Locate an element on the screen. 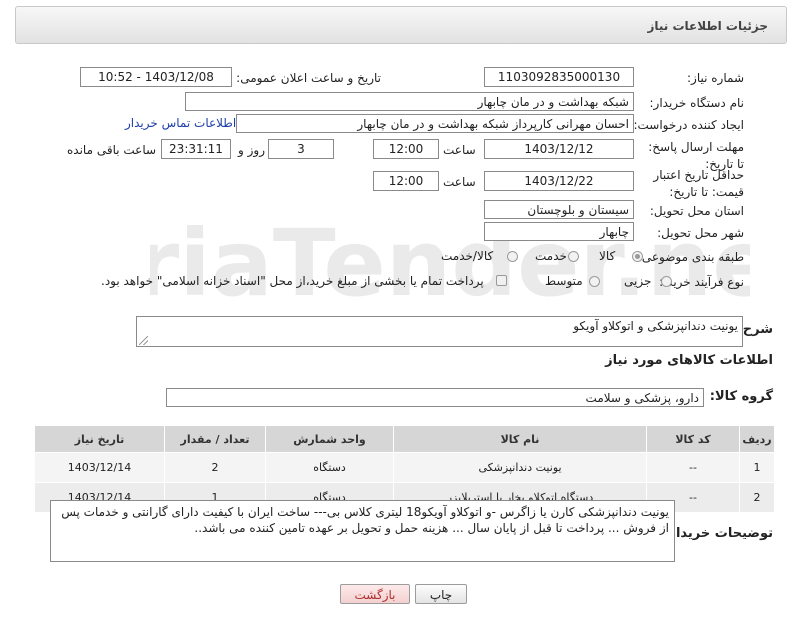 The height and width of the screenshot is (620, 789). purchase-option-medium: متوسط is located at coordinates (564, 281).